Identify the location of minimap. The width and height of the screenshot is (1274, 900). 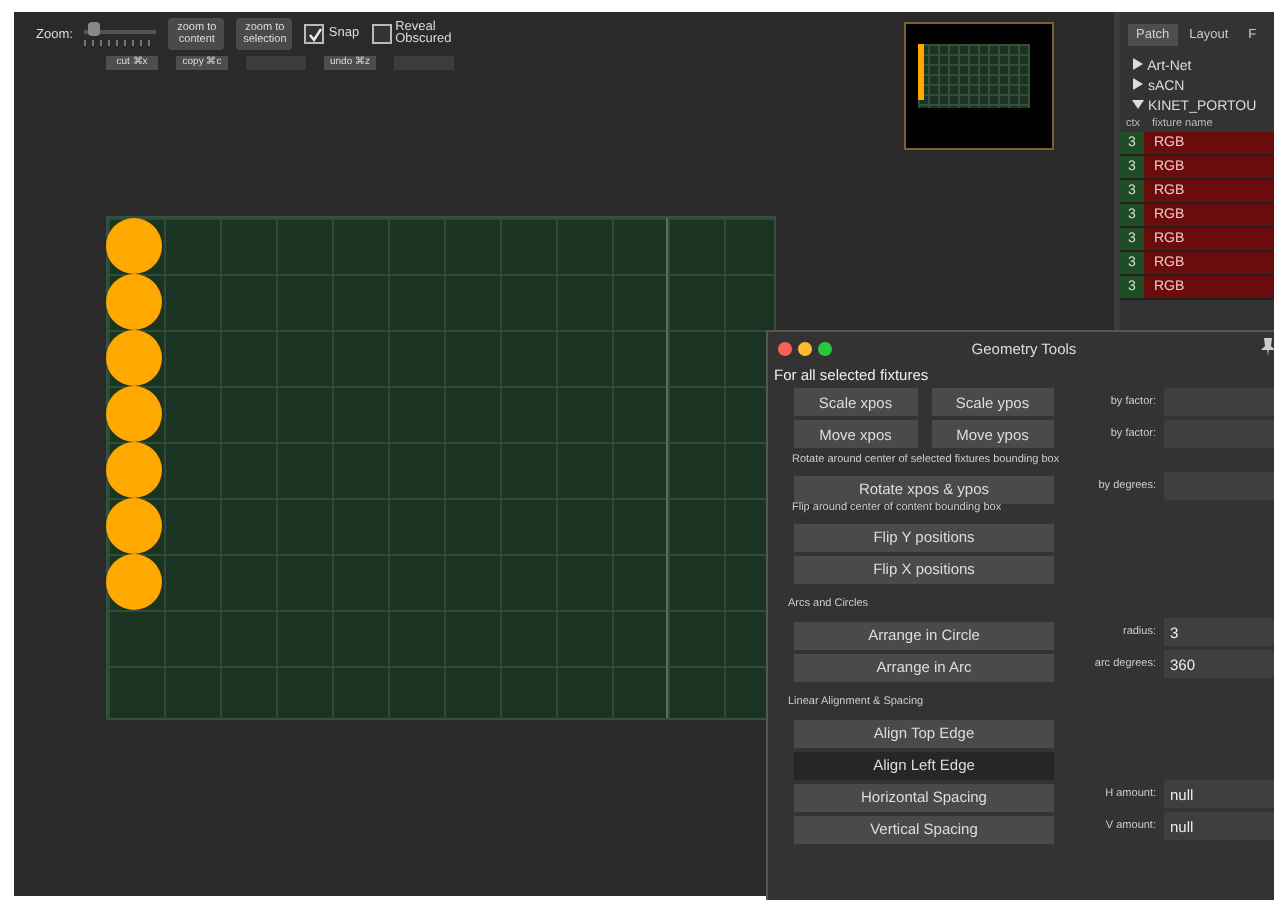
(979, 86).